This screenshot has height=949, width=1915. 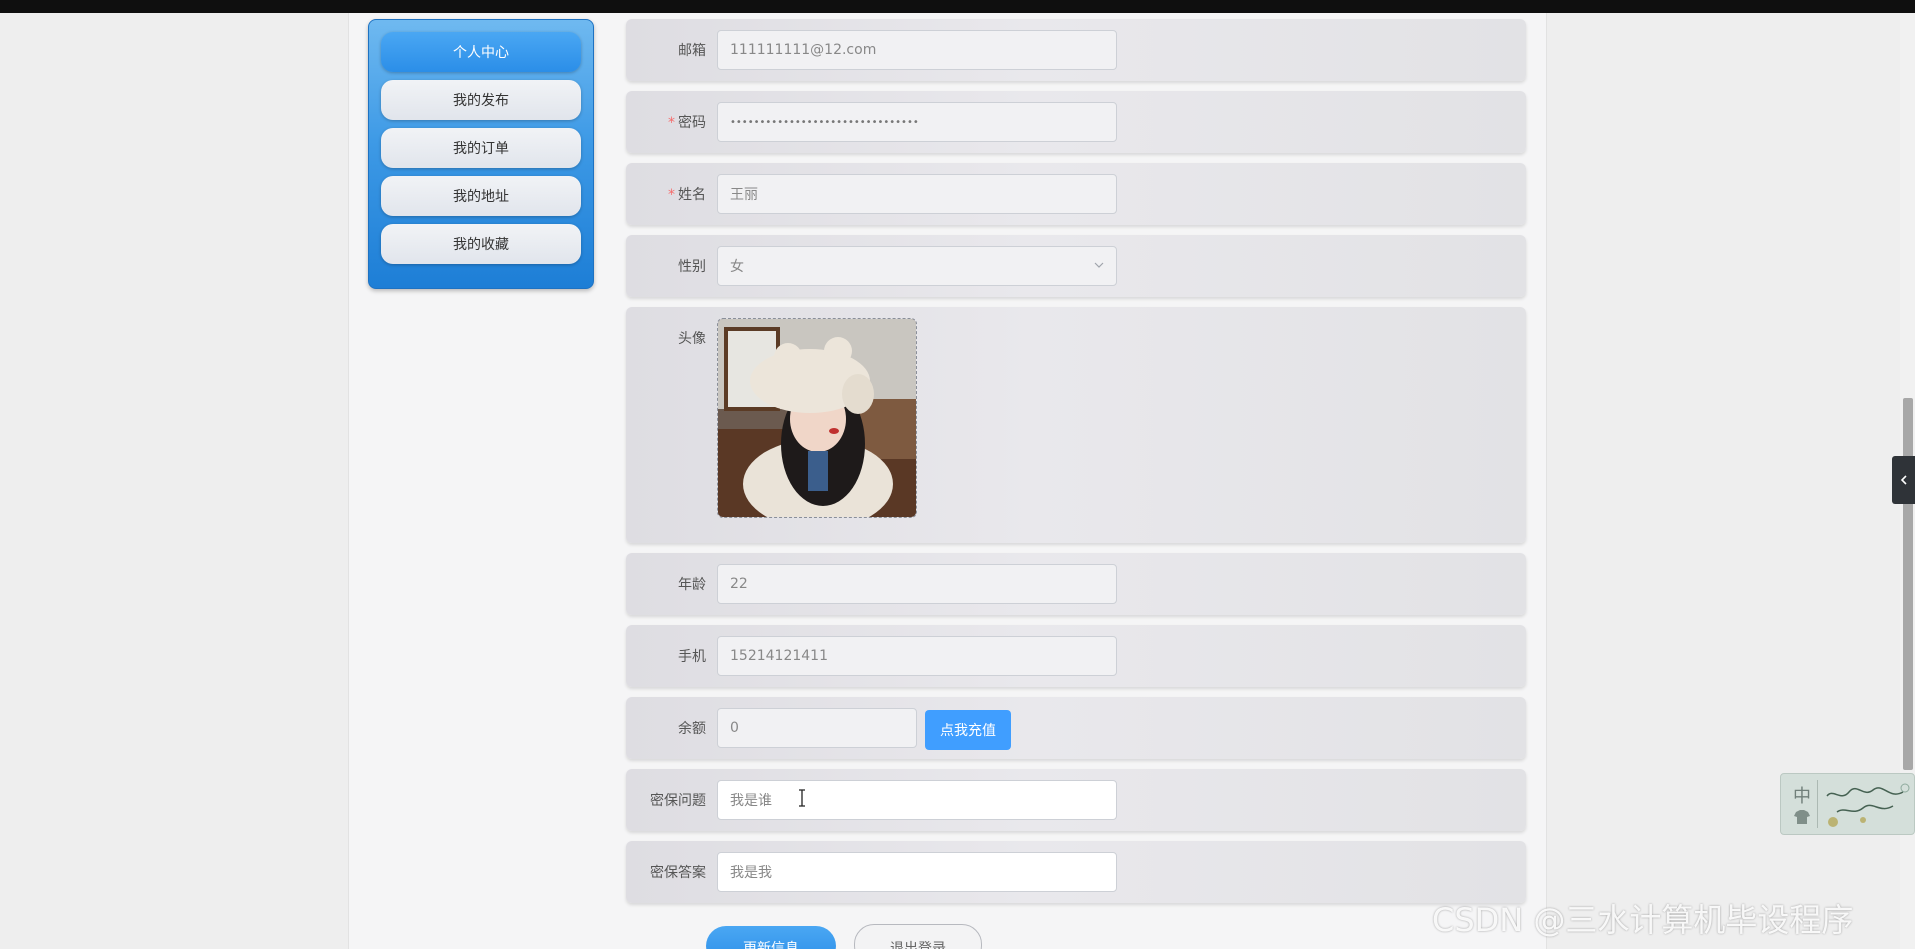 What do you see at coordinates (1908, 584) in the screenshot?
I see `scrollbar-thumb` at bounding box center [1908, 584].